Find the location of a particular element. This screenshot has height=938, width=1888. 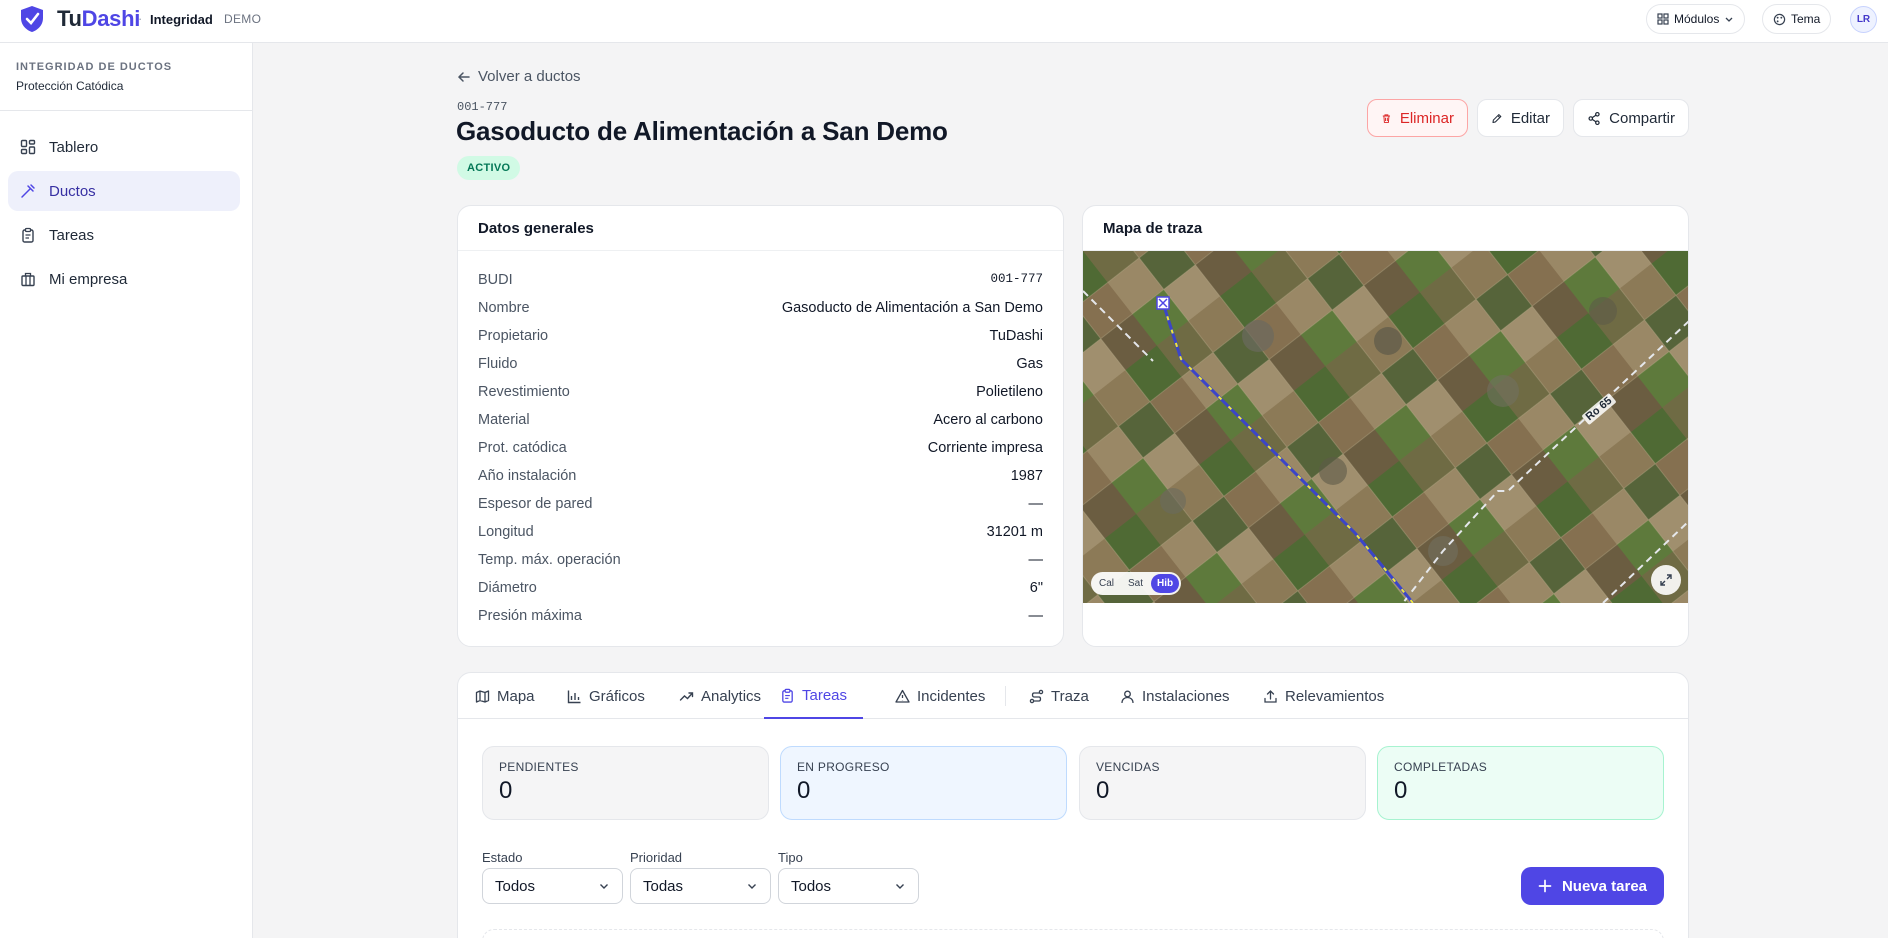

data-row-key: Fluido is located at coordinates (498, 364).